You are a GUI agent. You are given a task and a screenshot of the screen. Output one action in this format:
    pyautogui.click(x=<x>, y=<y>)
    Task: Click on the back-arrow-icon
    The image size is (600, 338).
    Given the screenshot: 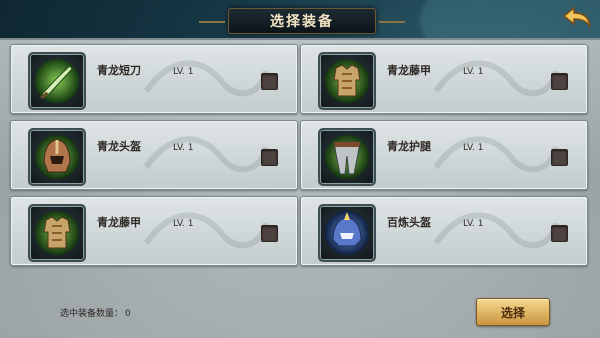 What is the action you would take?
    pyautogui.click(x=577, y=17)
    